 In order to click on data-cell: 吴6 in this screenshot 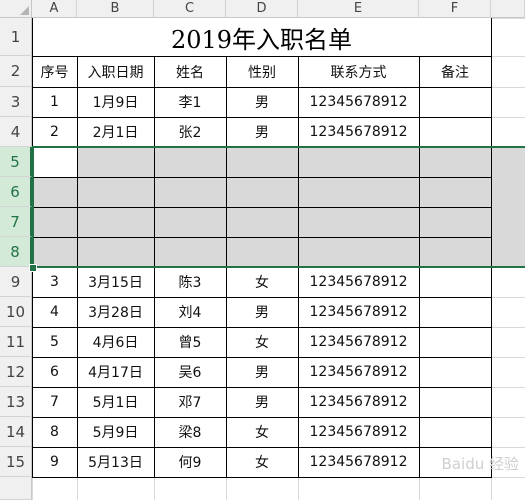, I will do `click(190, 372)`.